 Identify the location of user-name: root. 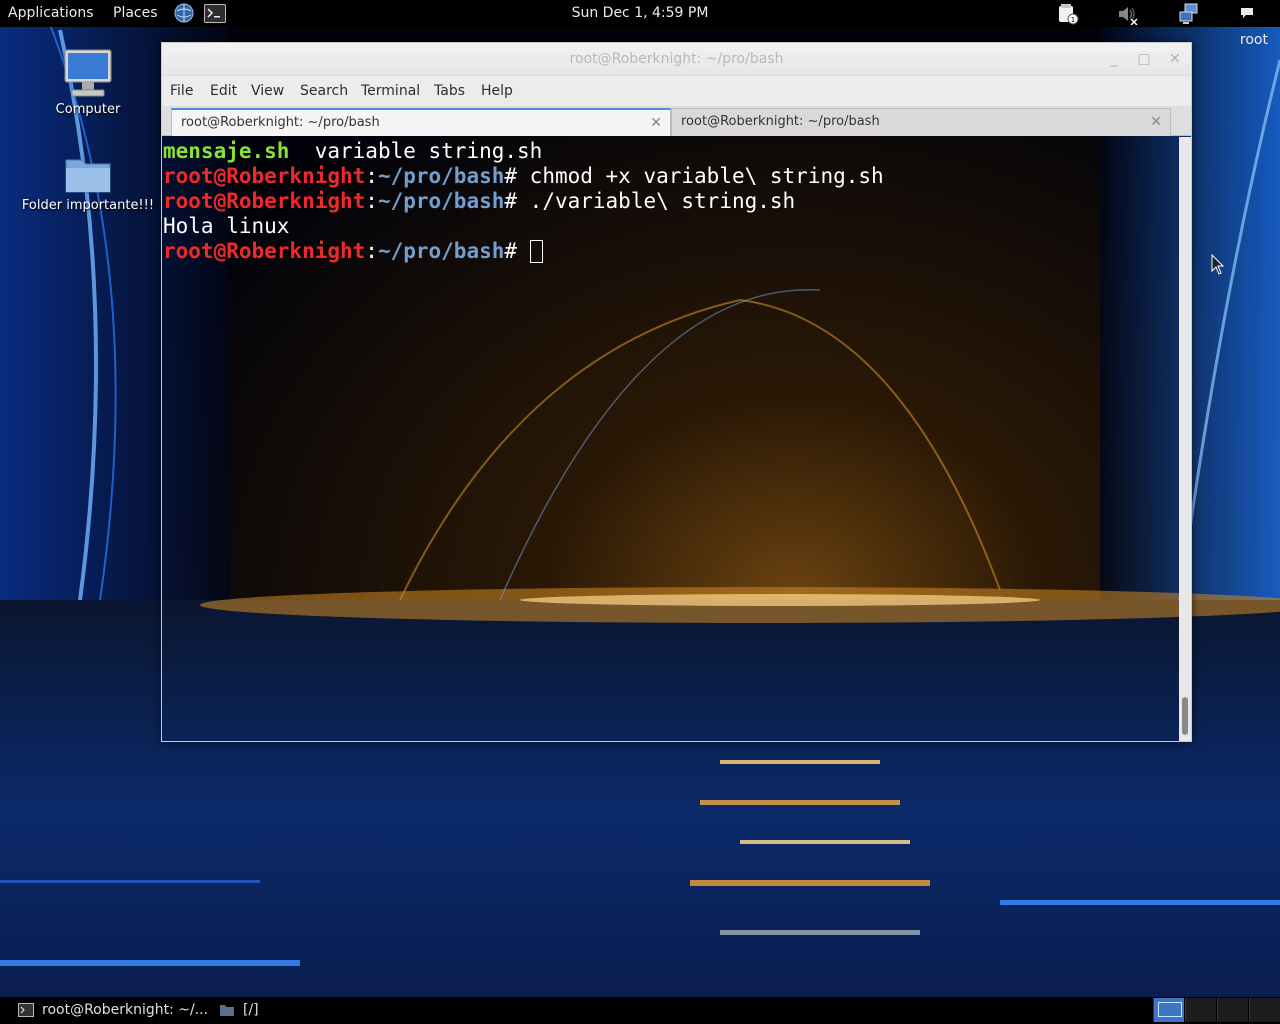
(1253, 40).